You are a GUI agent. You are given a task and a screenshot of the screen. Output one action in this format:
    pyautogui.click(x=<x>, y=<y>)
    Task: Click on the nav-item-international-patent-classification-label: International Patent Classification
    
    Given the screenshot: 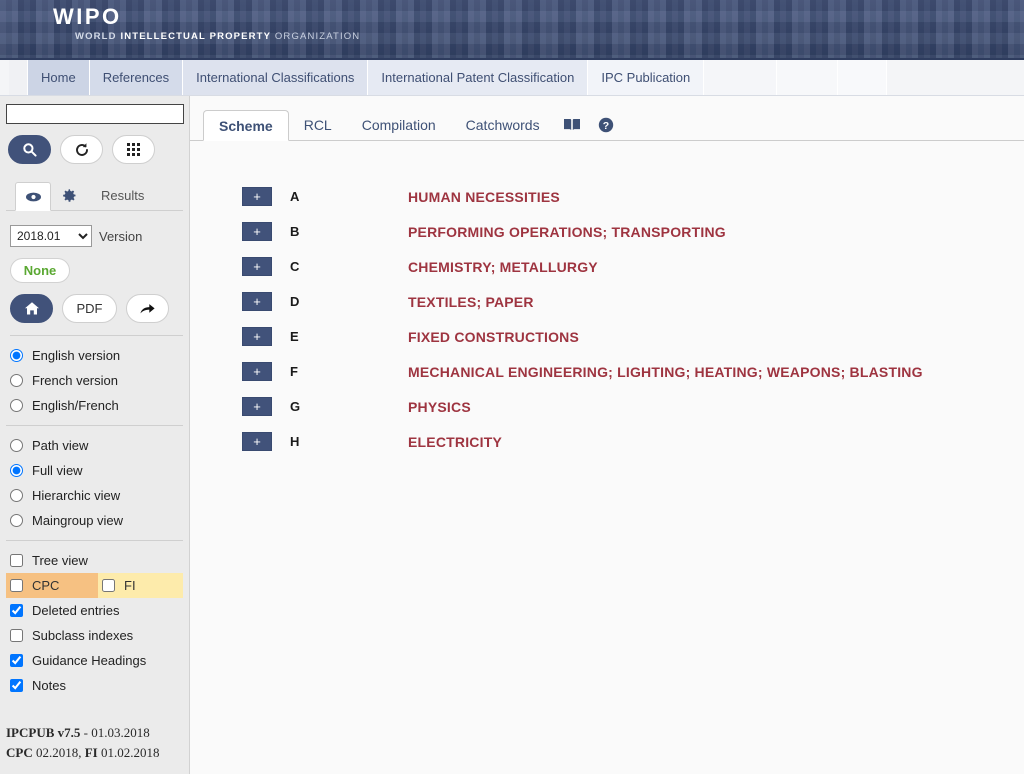 What is the action you would take?
    pyautogui.click(x=478, y=77)
    